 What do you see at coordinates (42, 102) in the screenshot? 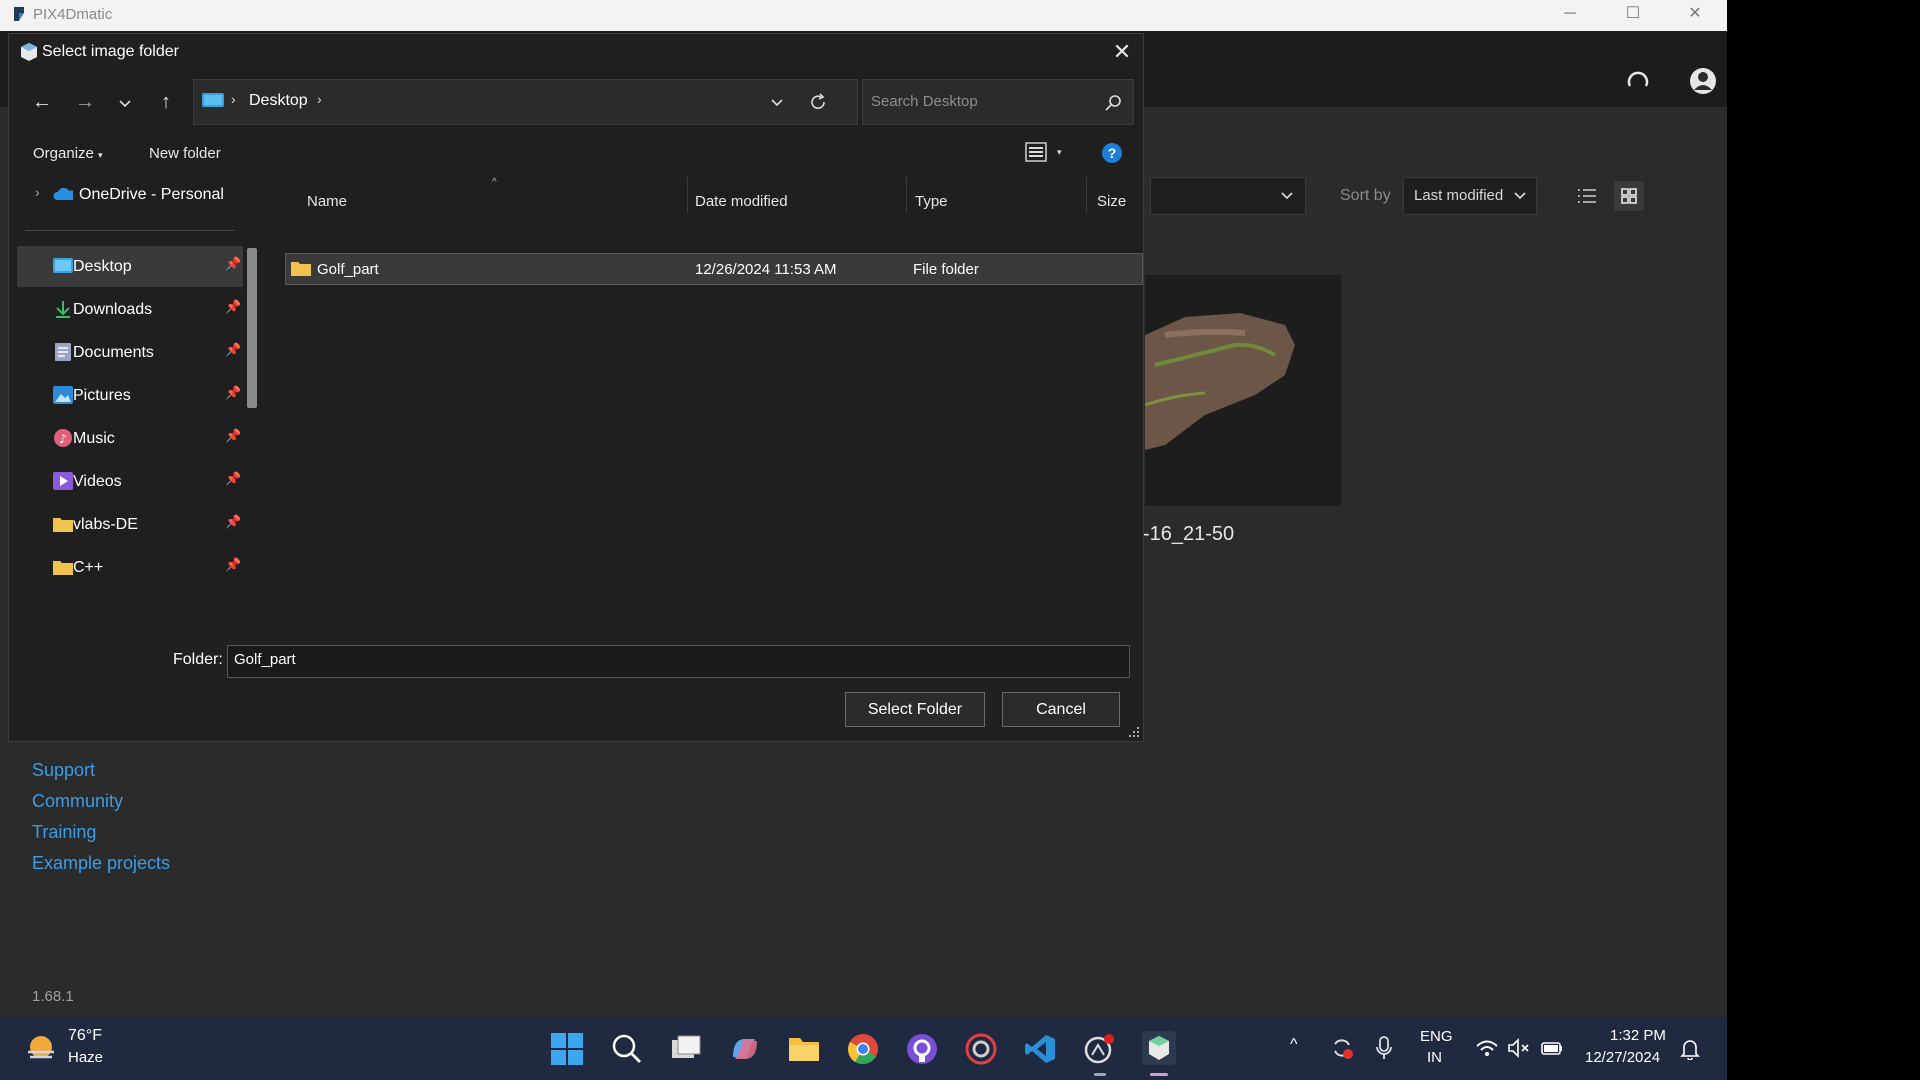
I see `back-button: ←` at bounding box center [42, 102].